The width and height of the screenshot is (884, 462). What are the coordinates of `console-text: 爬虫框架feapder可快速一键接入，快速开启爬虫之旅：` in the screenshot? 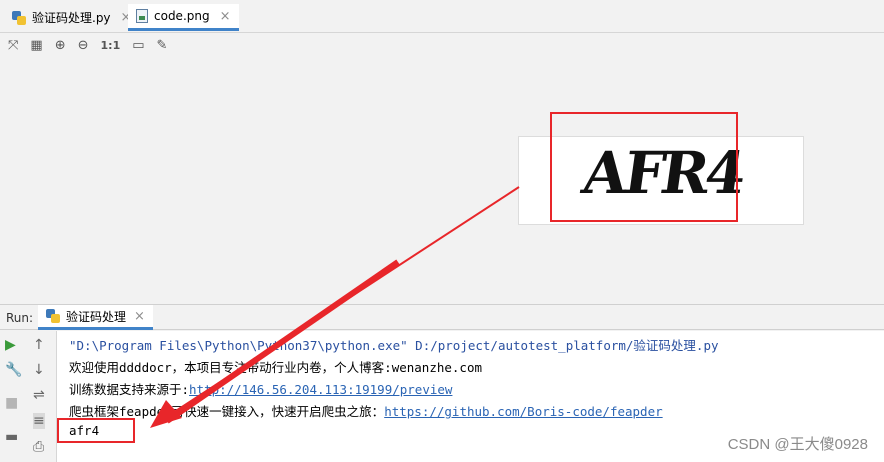 It's located at (227, 411).